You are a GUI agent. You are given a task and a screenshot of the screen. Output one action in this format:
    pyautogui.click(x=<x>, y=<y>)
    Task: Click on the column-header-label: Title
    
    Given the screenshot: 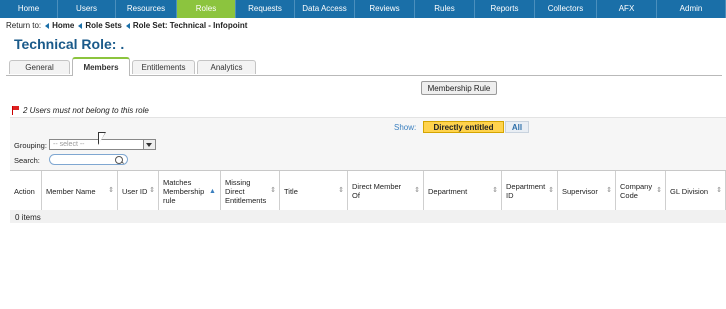 What is the action you would take?
    pyautogui.click(x=291, y=191)
    